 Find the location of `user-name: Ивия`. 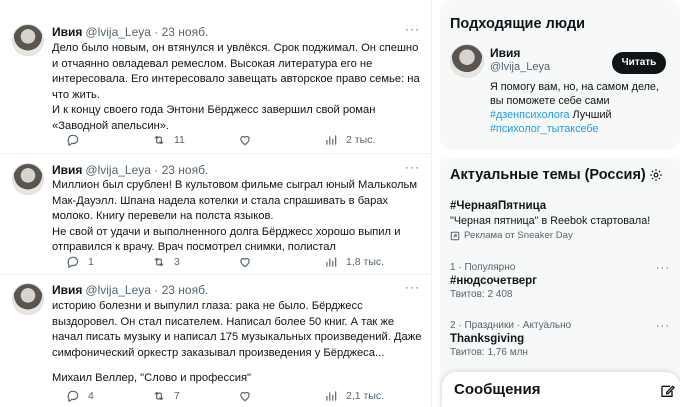

user-name: Ивия is located at coordinates (505, 53).